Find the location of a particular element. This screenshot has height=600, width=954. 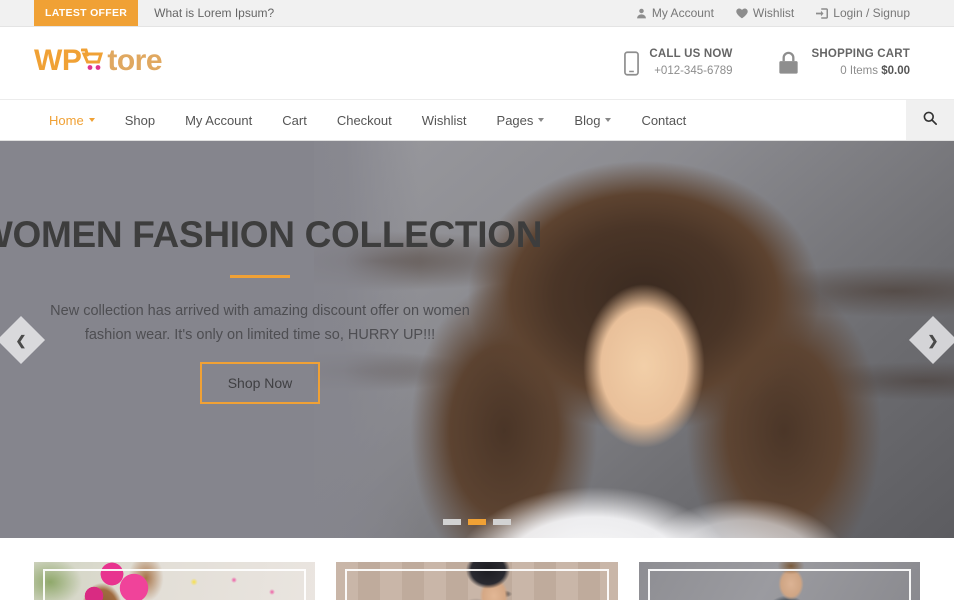

nav-item-shop: Shop is located at coordinates (140, 120).